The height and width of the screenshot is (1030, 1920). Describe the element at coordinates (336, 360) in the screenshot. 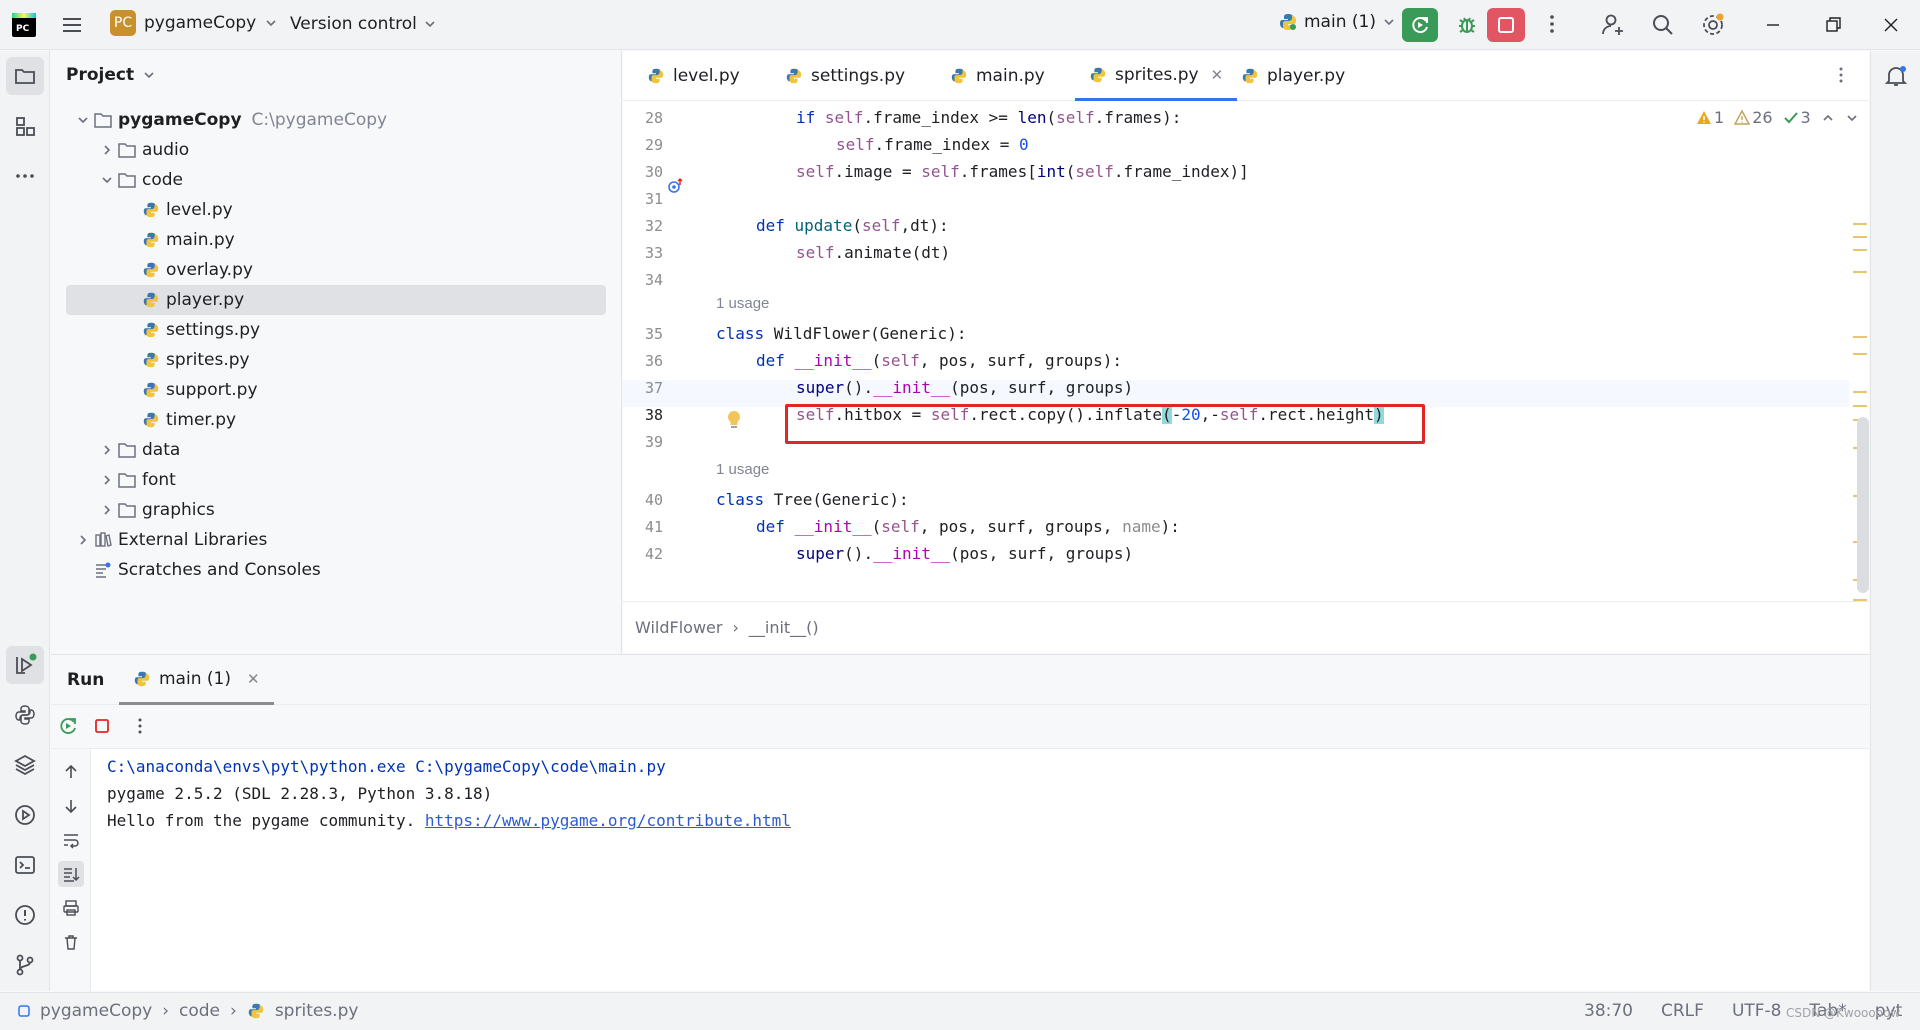

I see `tree-item-sprites-py: sprites.py` at that location.